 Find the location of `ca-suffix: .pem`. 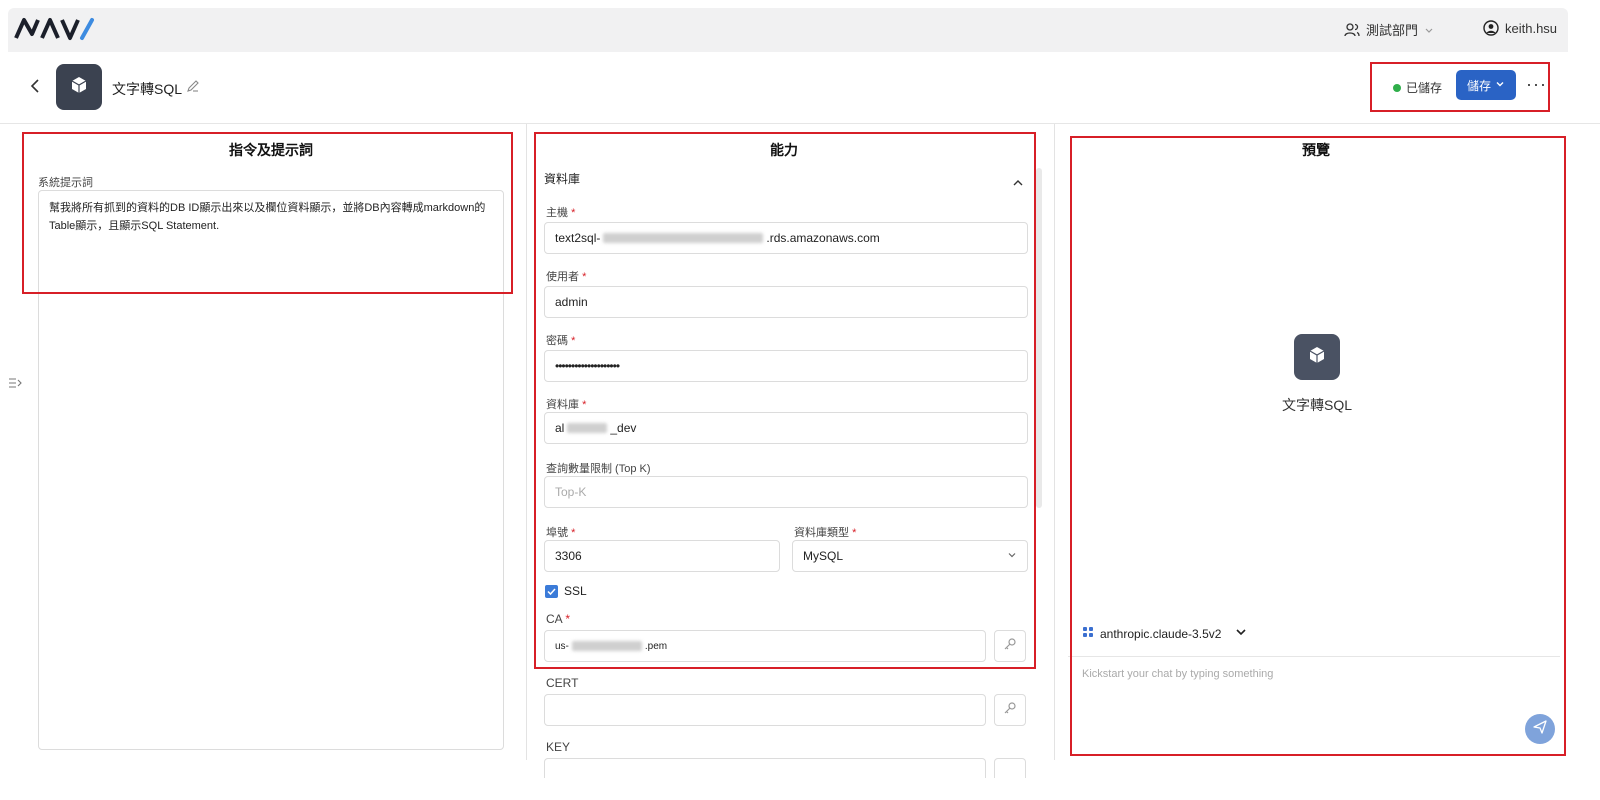

ca-suffix: .pem is located at coordinates (656, 646).